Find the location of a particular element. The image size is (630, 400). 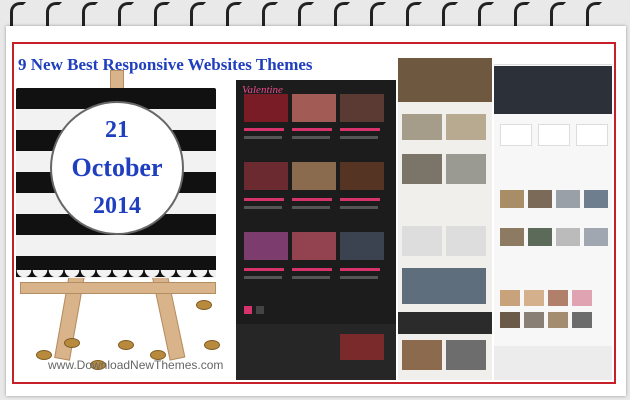

header-bar is located at coordinates (553, 57).